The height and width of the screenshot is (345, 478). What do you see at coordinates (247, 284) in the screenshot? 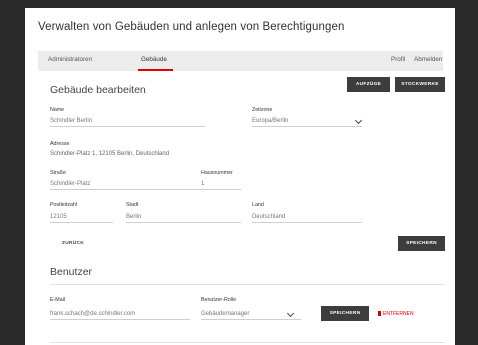
I see `users-divider` at bounding box center [247, 284].